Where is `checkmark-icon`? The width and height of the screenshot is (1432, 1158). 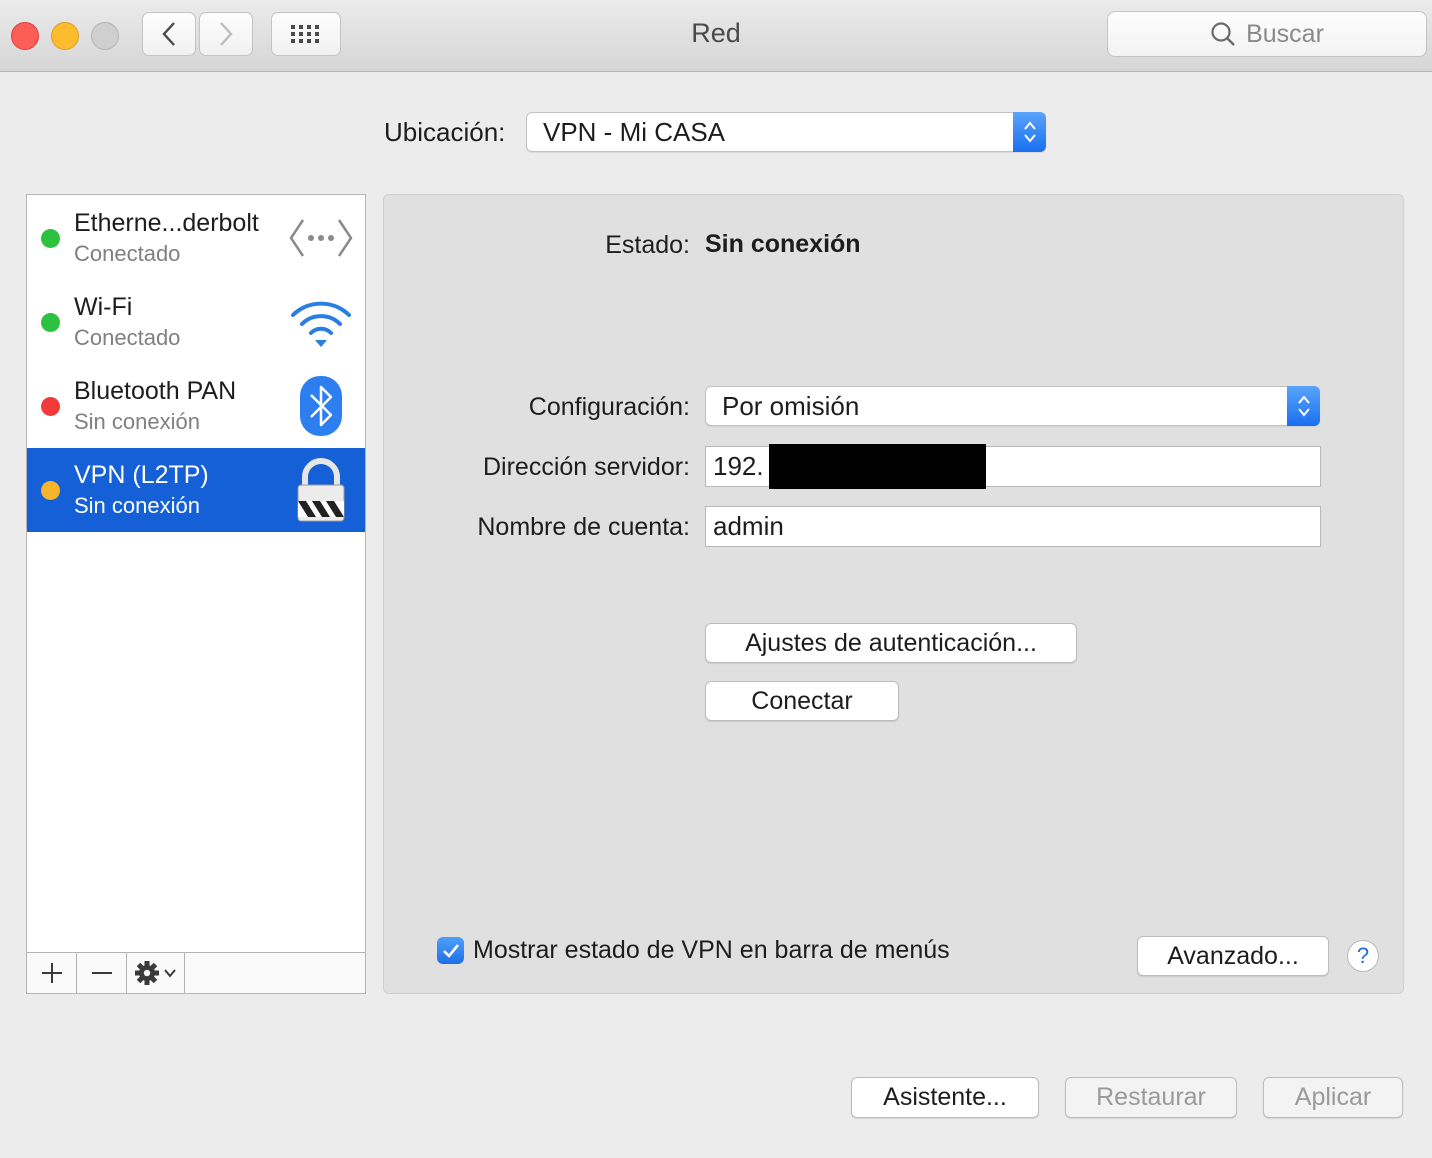
checkmark-icon is located at coordinates (450, 950).